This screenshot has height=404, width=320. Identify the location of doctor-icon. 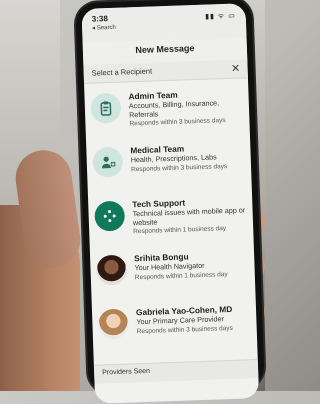
(107, 162).